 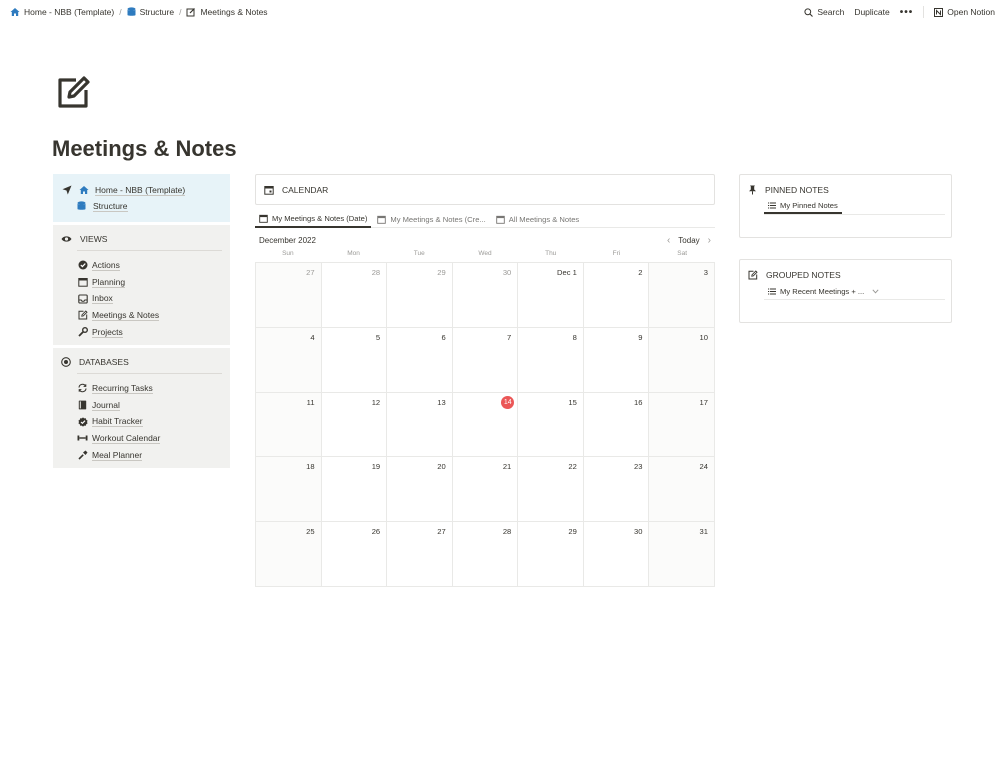 I want to click on chevron-down-icon, so click(x=875, y=291).